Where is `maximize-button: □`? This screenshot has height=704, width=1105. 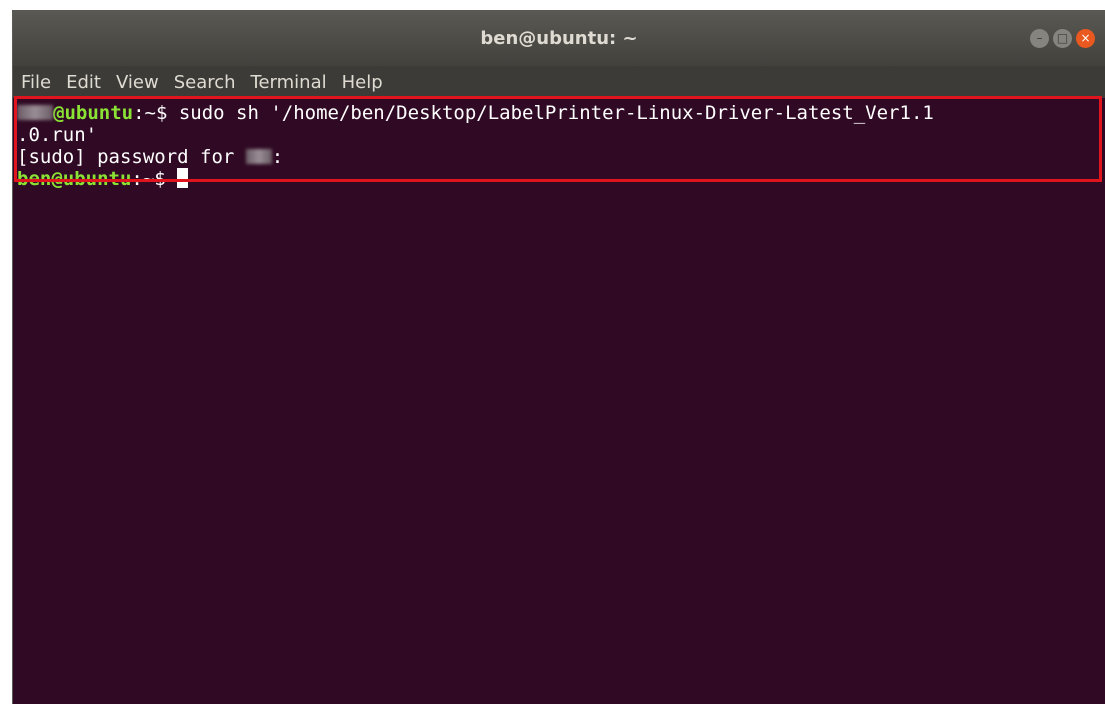
maximize-button: □ is located at coordinates (1062, 38).